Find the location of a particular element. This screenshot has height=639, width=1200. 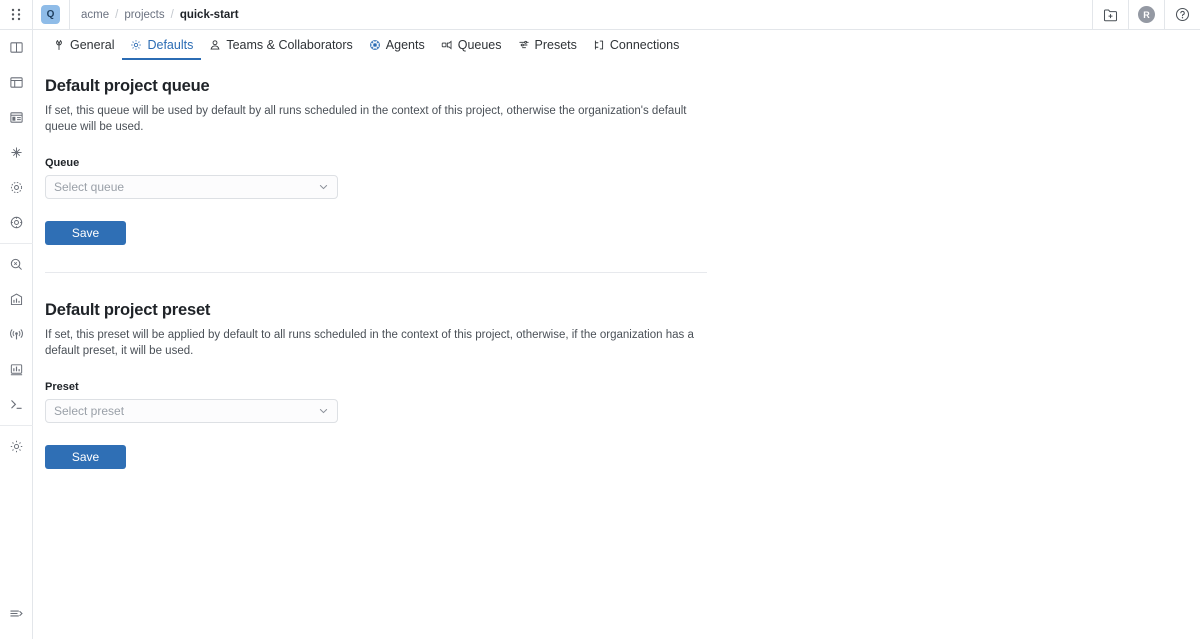

breadcrumb-org: acme is located at coordinates (95, 15).